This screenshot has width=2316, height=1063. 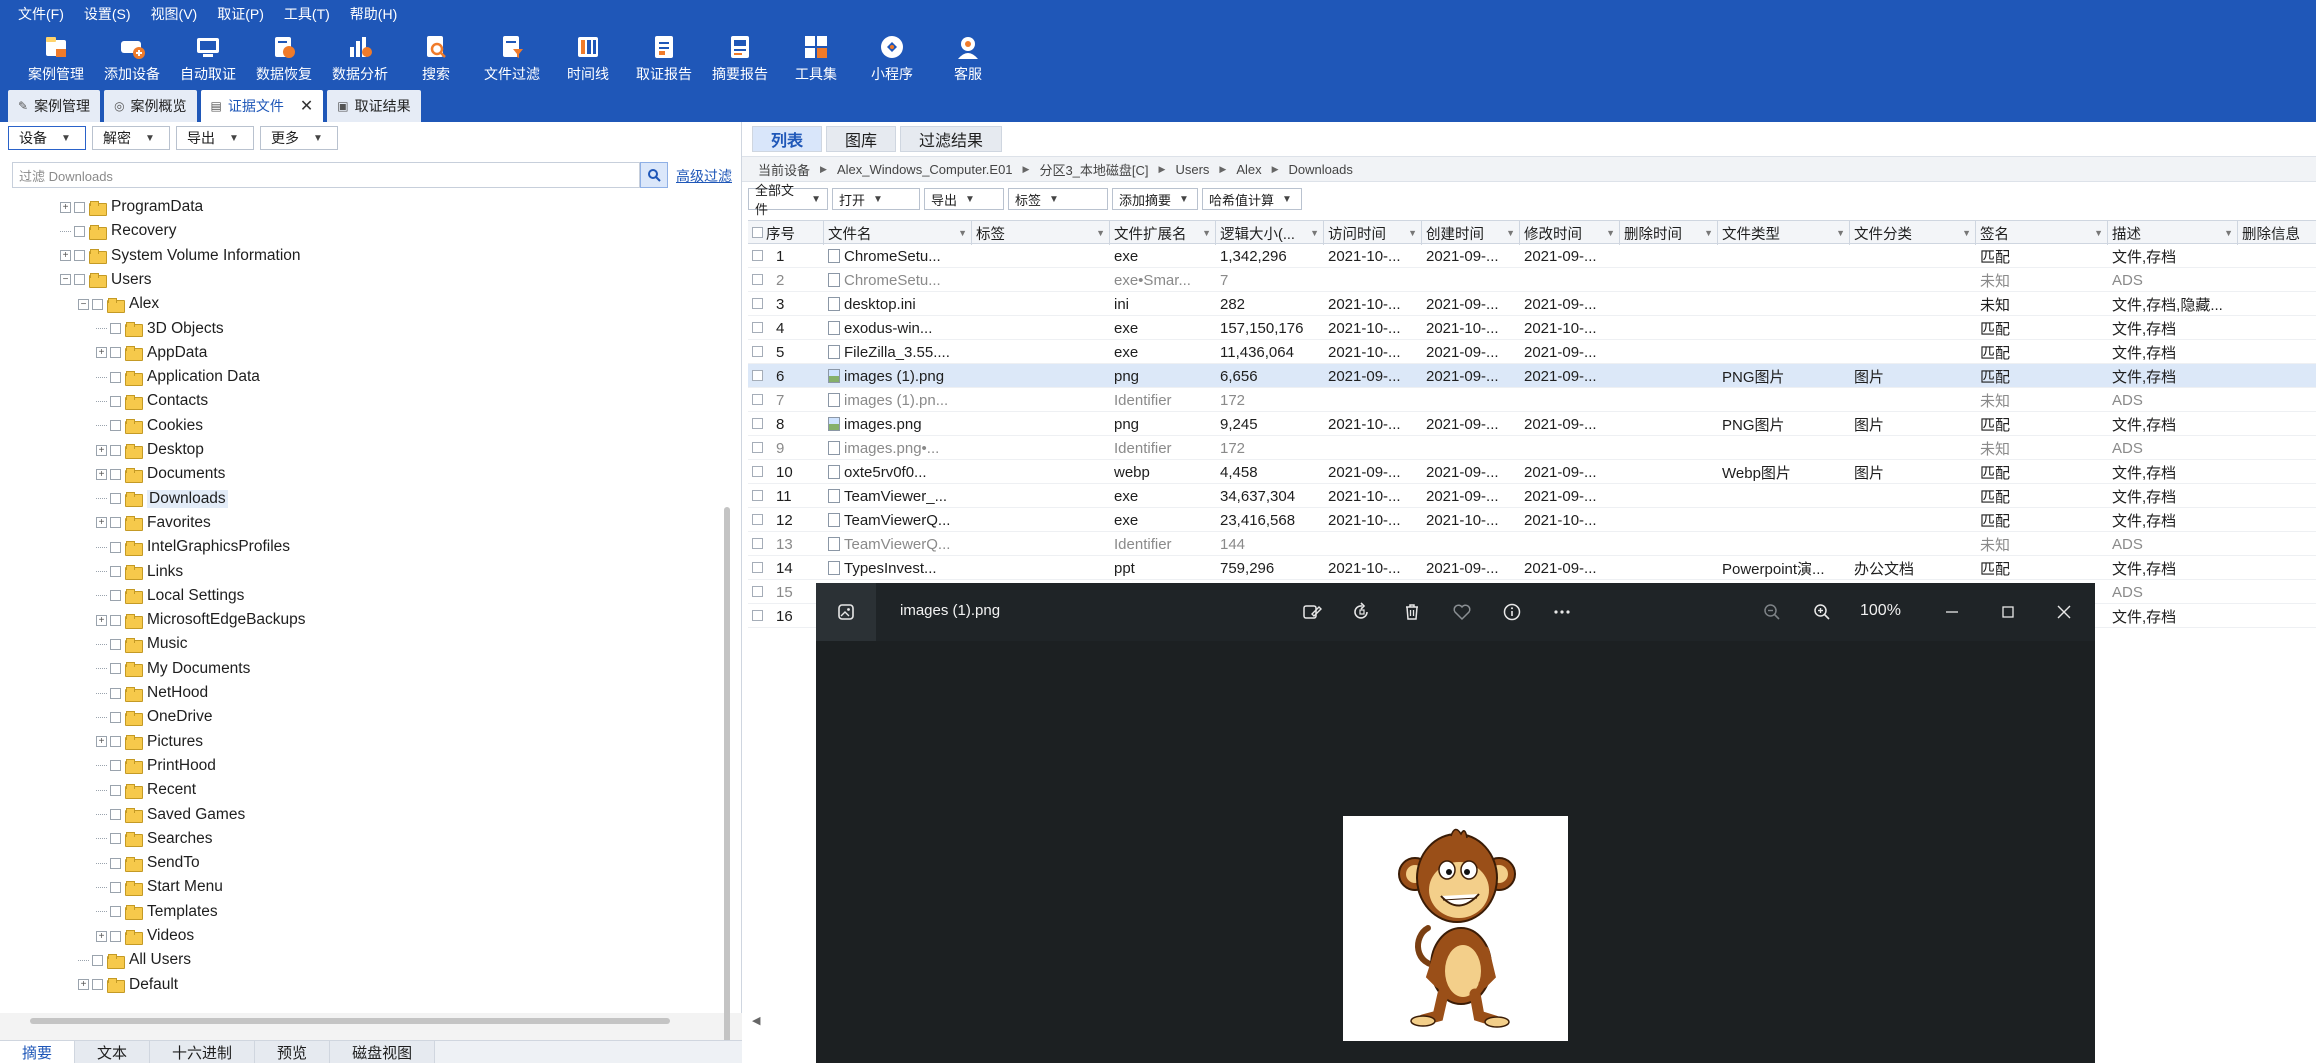 What do you see at coordinates (1471, 233) in the screenshot?
I see `column-header: 创建时间 ▼` at bounding box center [1471, 233].